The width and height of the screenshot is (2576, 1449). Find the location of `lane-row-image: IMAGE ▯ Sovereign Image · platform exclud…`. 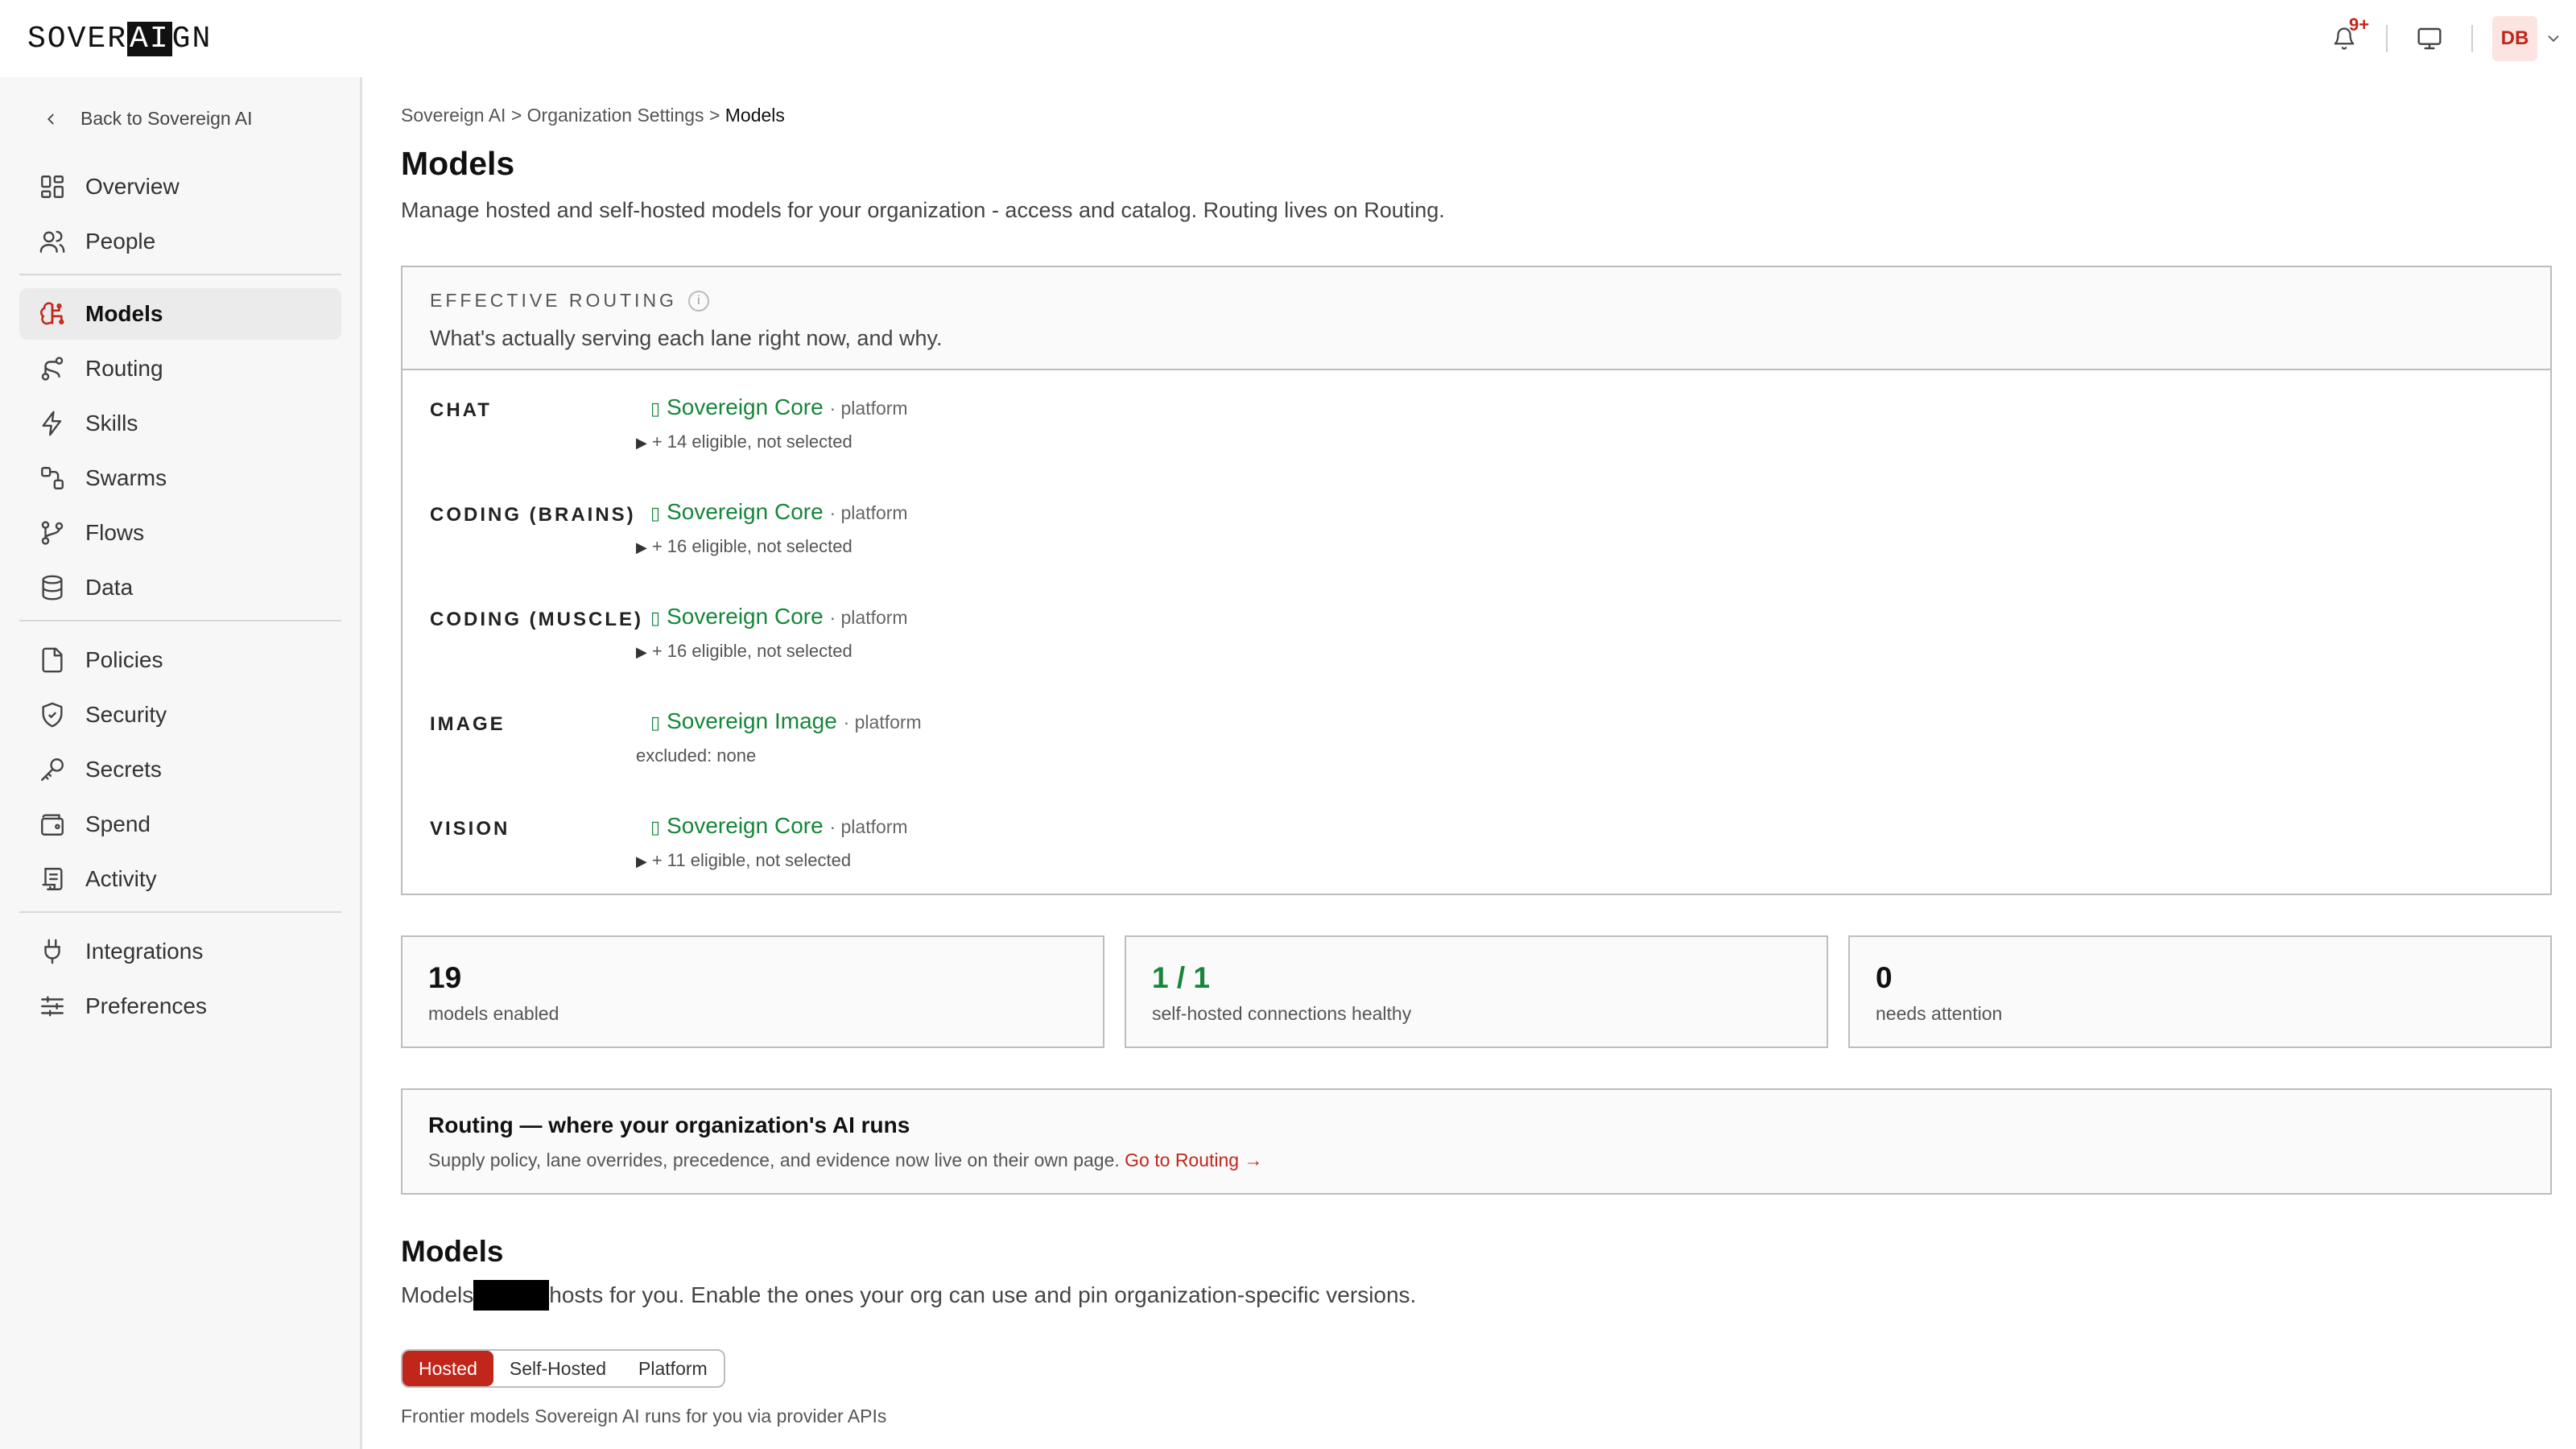

lane-row-image: IMAGE ▯ Sovereign Image · platform exclud… is located at coordinates (676, 737).